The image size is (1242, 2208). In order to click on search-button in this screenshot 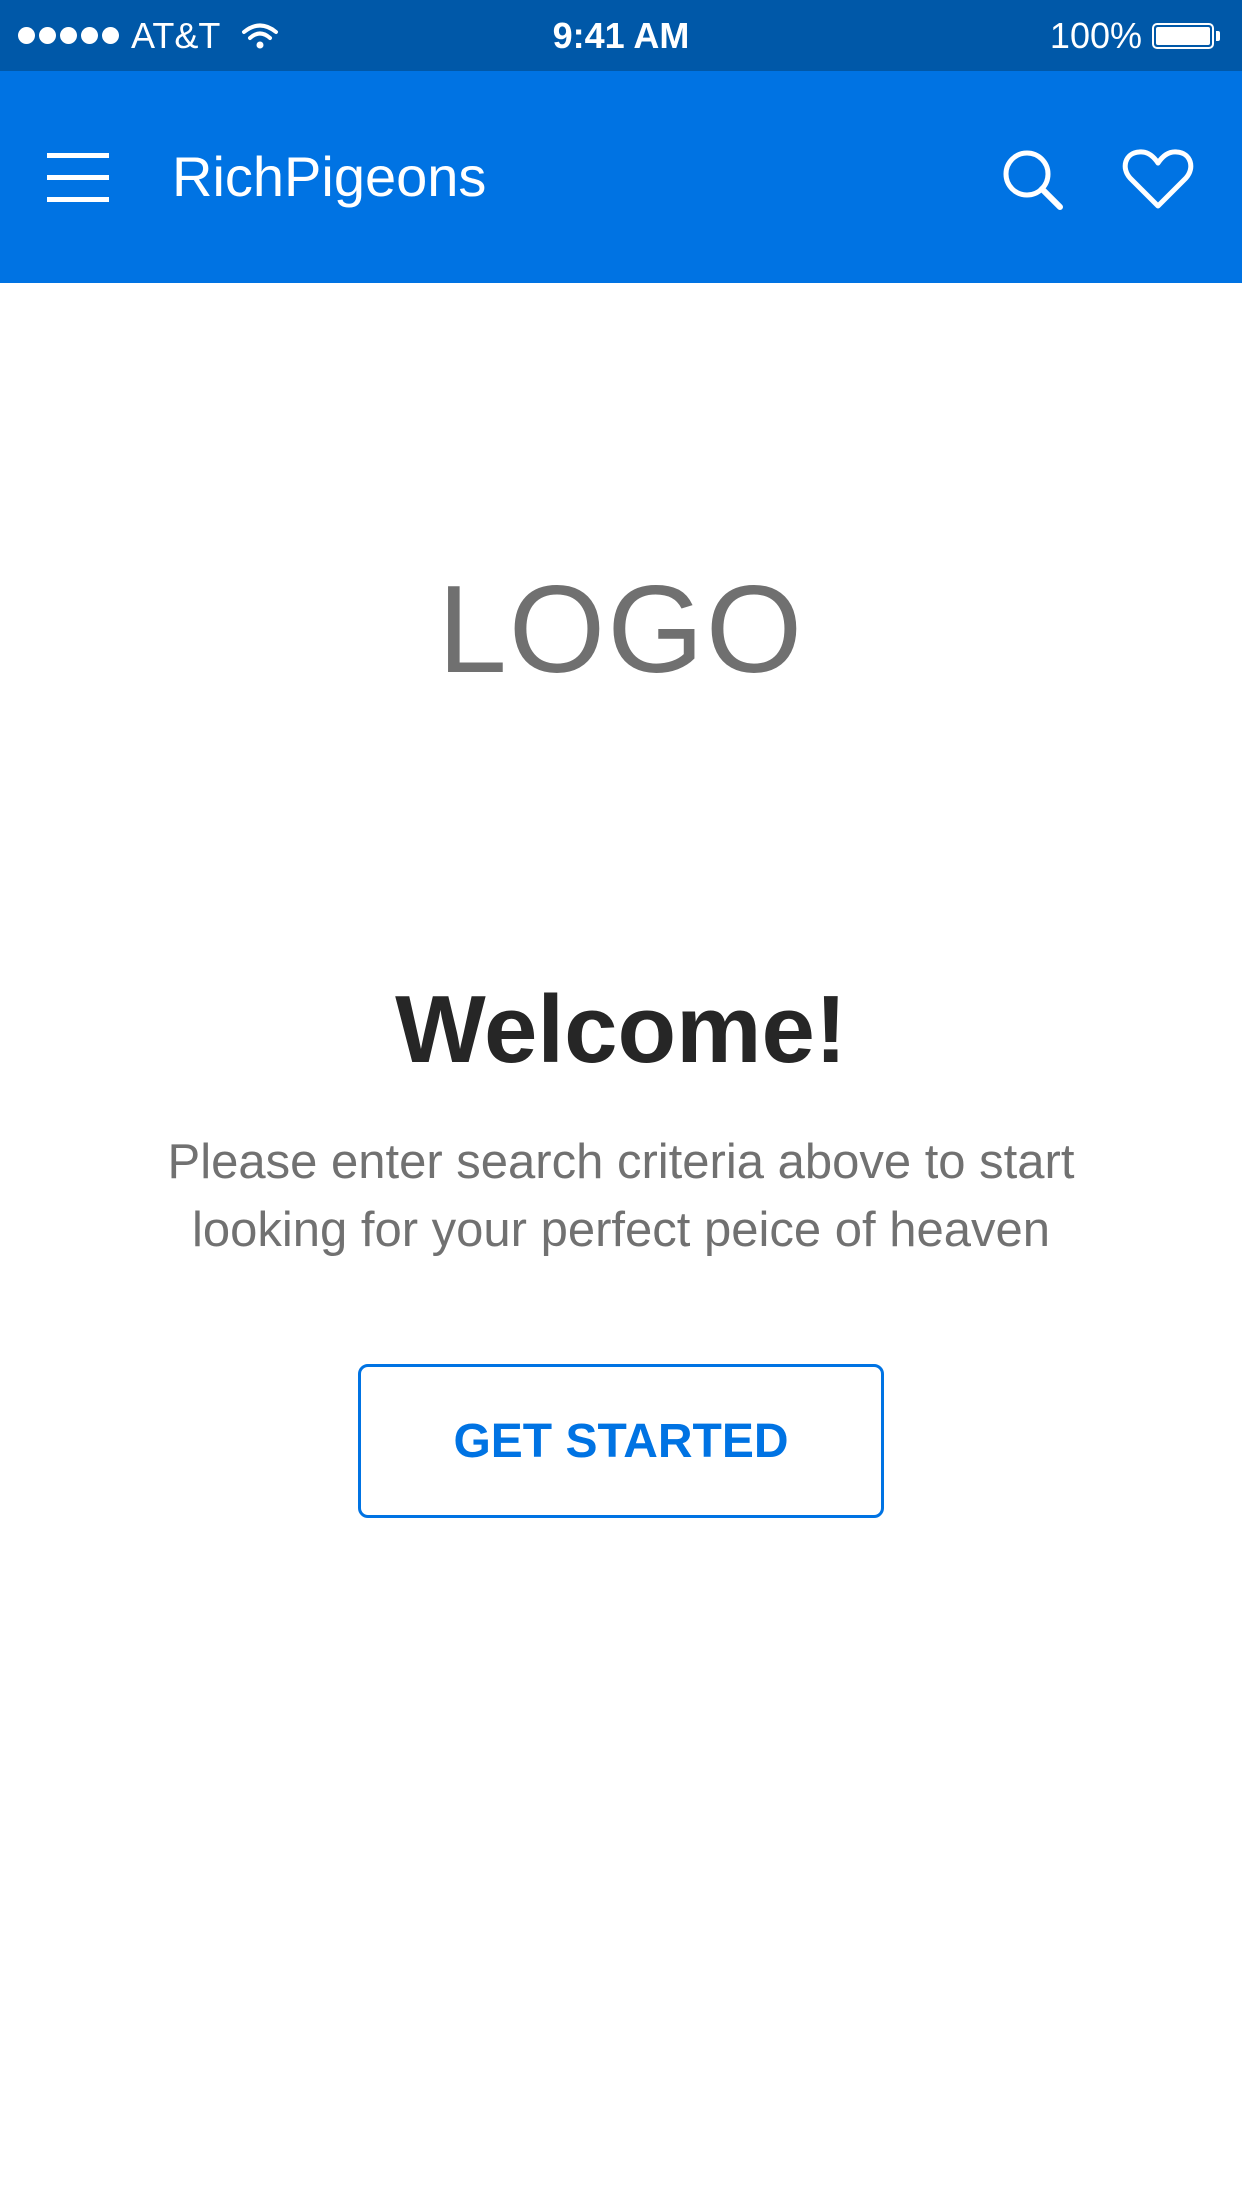, I will do `click(1032, 179)`.